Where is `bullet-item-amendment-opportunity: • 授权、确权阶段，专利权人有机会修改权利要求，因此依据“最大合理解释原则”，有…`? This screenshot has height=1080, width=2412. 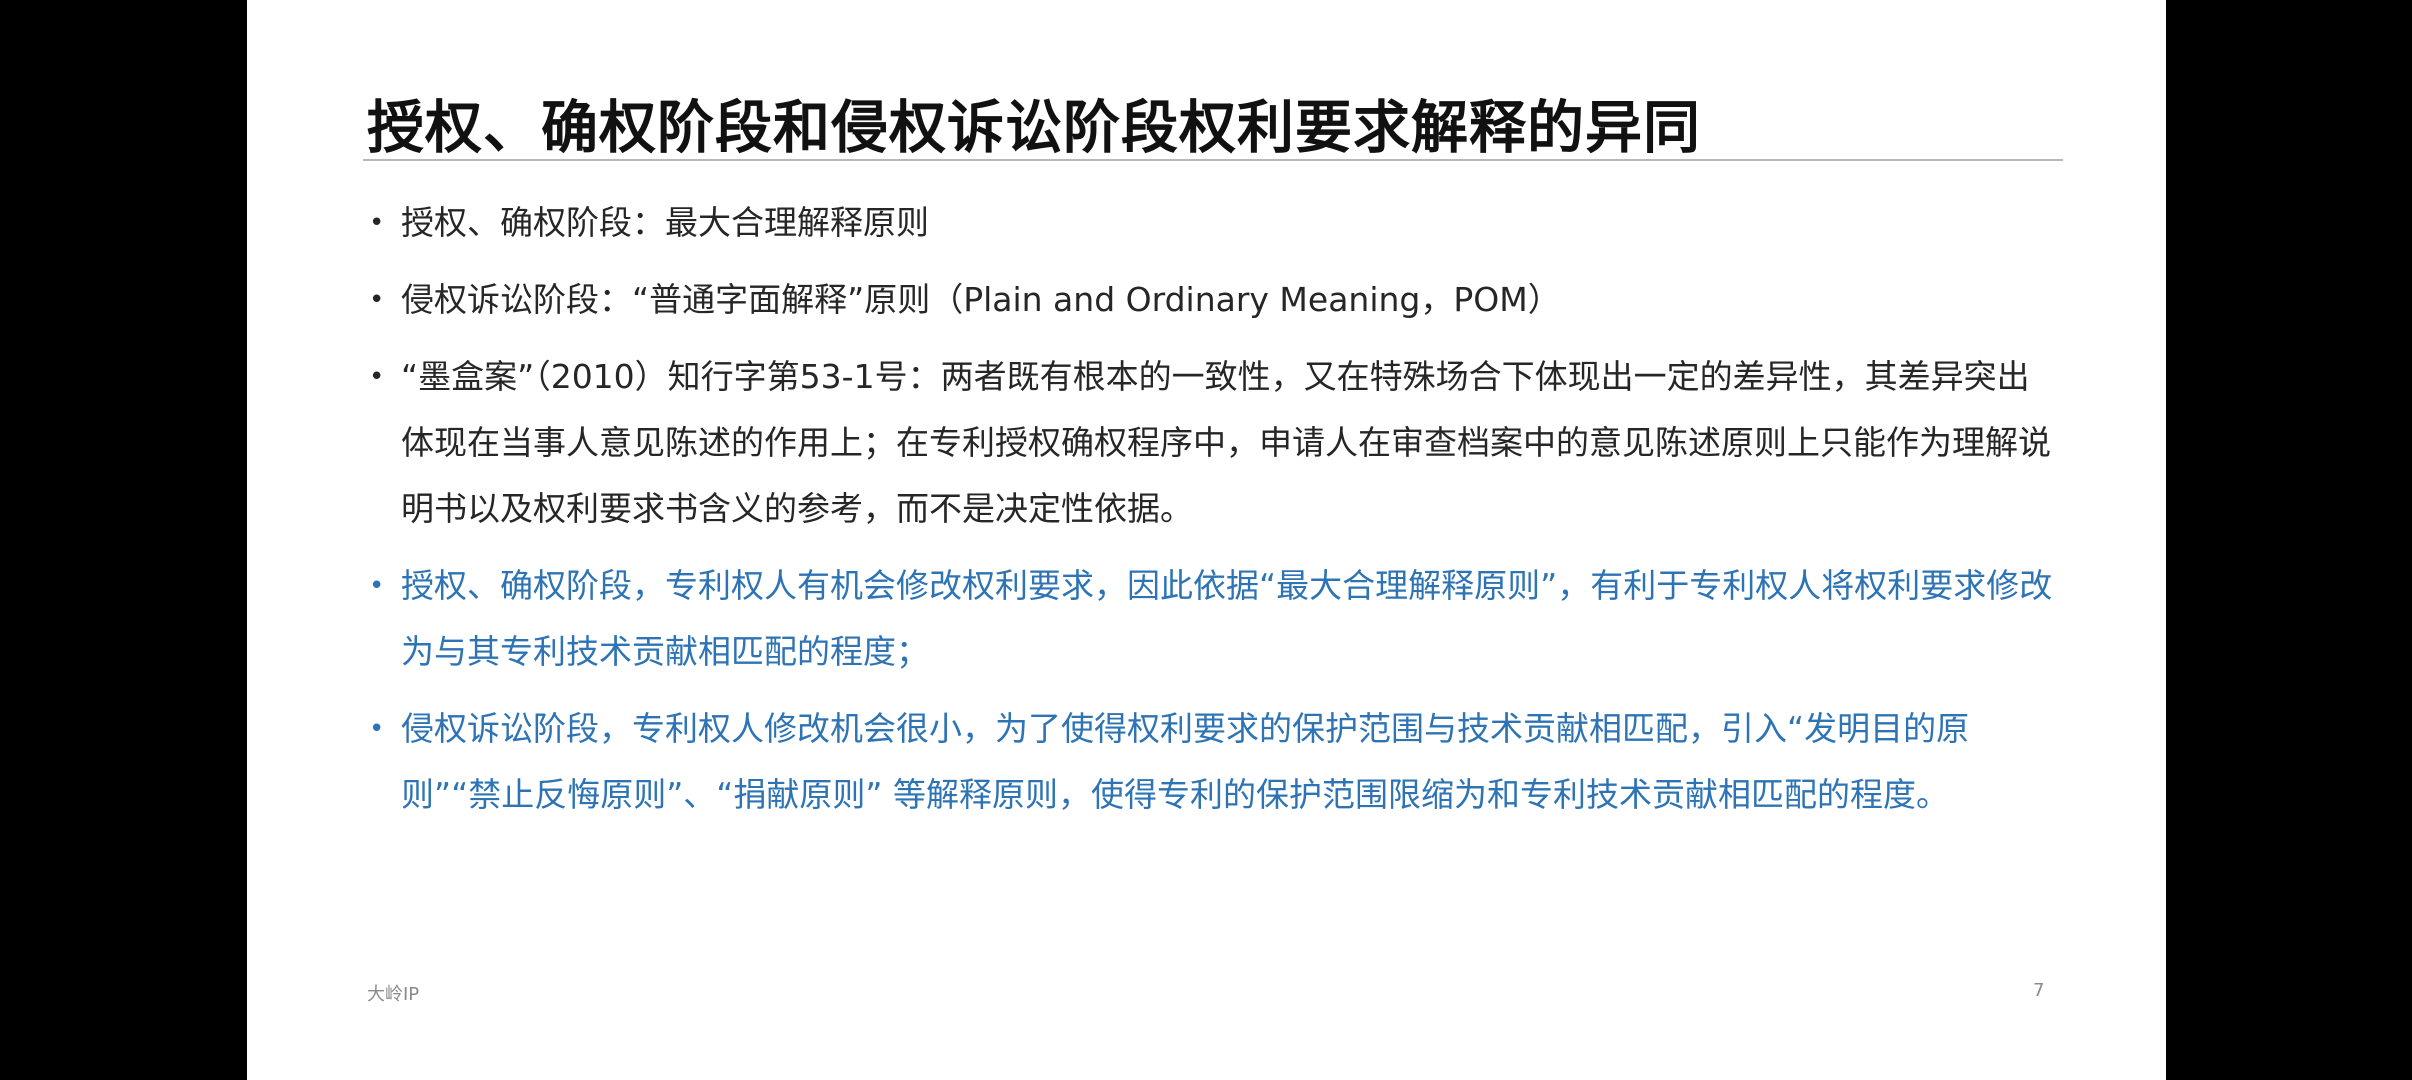 bullet-item-amendment-opportunity: • 授权、确权阶段，专利权人有机会修改权利要求，因此依据“最大合理解释原则”，有… is located at coordinates (1208, 619).